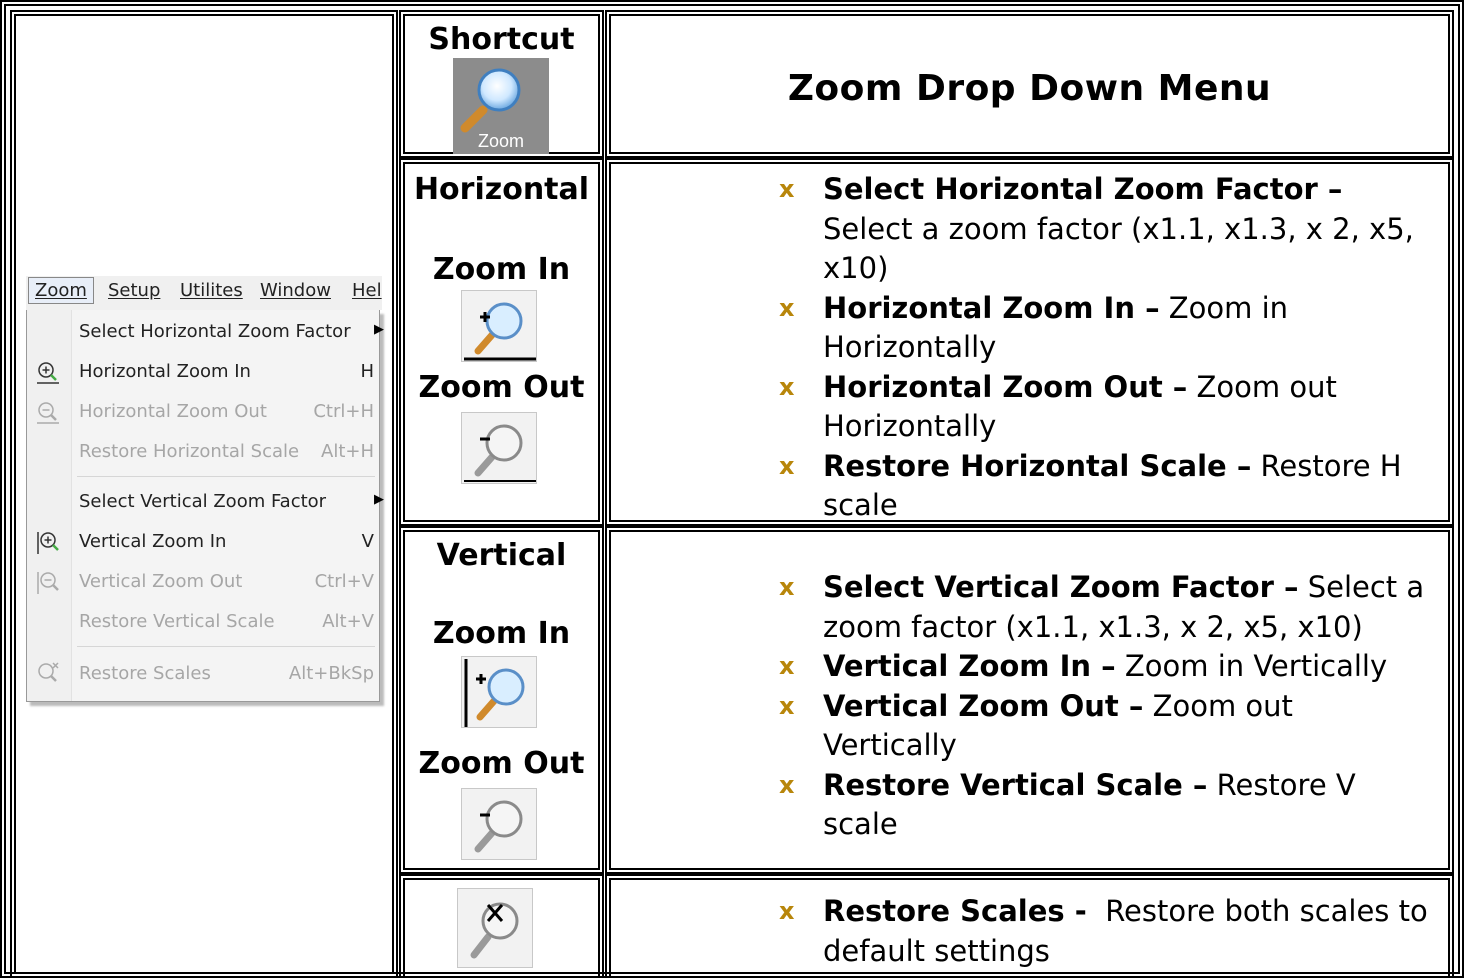 This screenshot has height=978, width=1464. What do you see at coordinates (500, 141) in the screenshot?
I see `zoom-shortcut-label: Zoom` at bounding box center [500, 141].